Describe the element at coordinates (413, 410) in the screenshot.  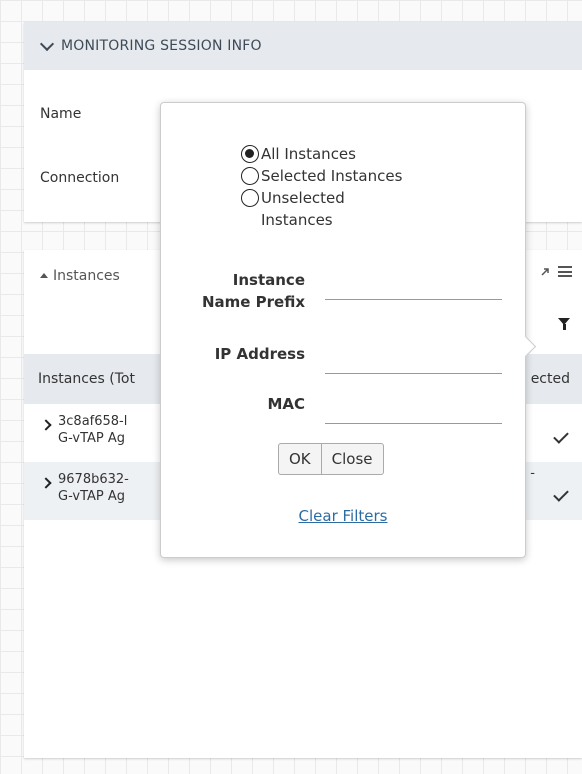
I see `mac-input` at that location.